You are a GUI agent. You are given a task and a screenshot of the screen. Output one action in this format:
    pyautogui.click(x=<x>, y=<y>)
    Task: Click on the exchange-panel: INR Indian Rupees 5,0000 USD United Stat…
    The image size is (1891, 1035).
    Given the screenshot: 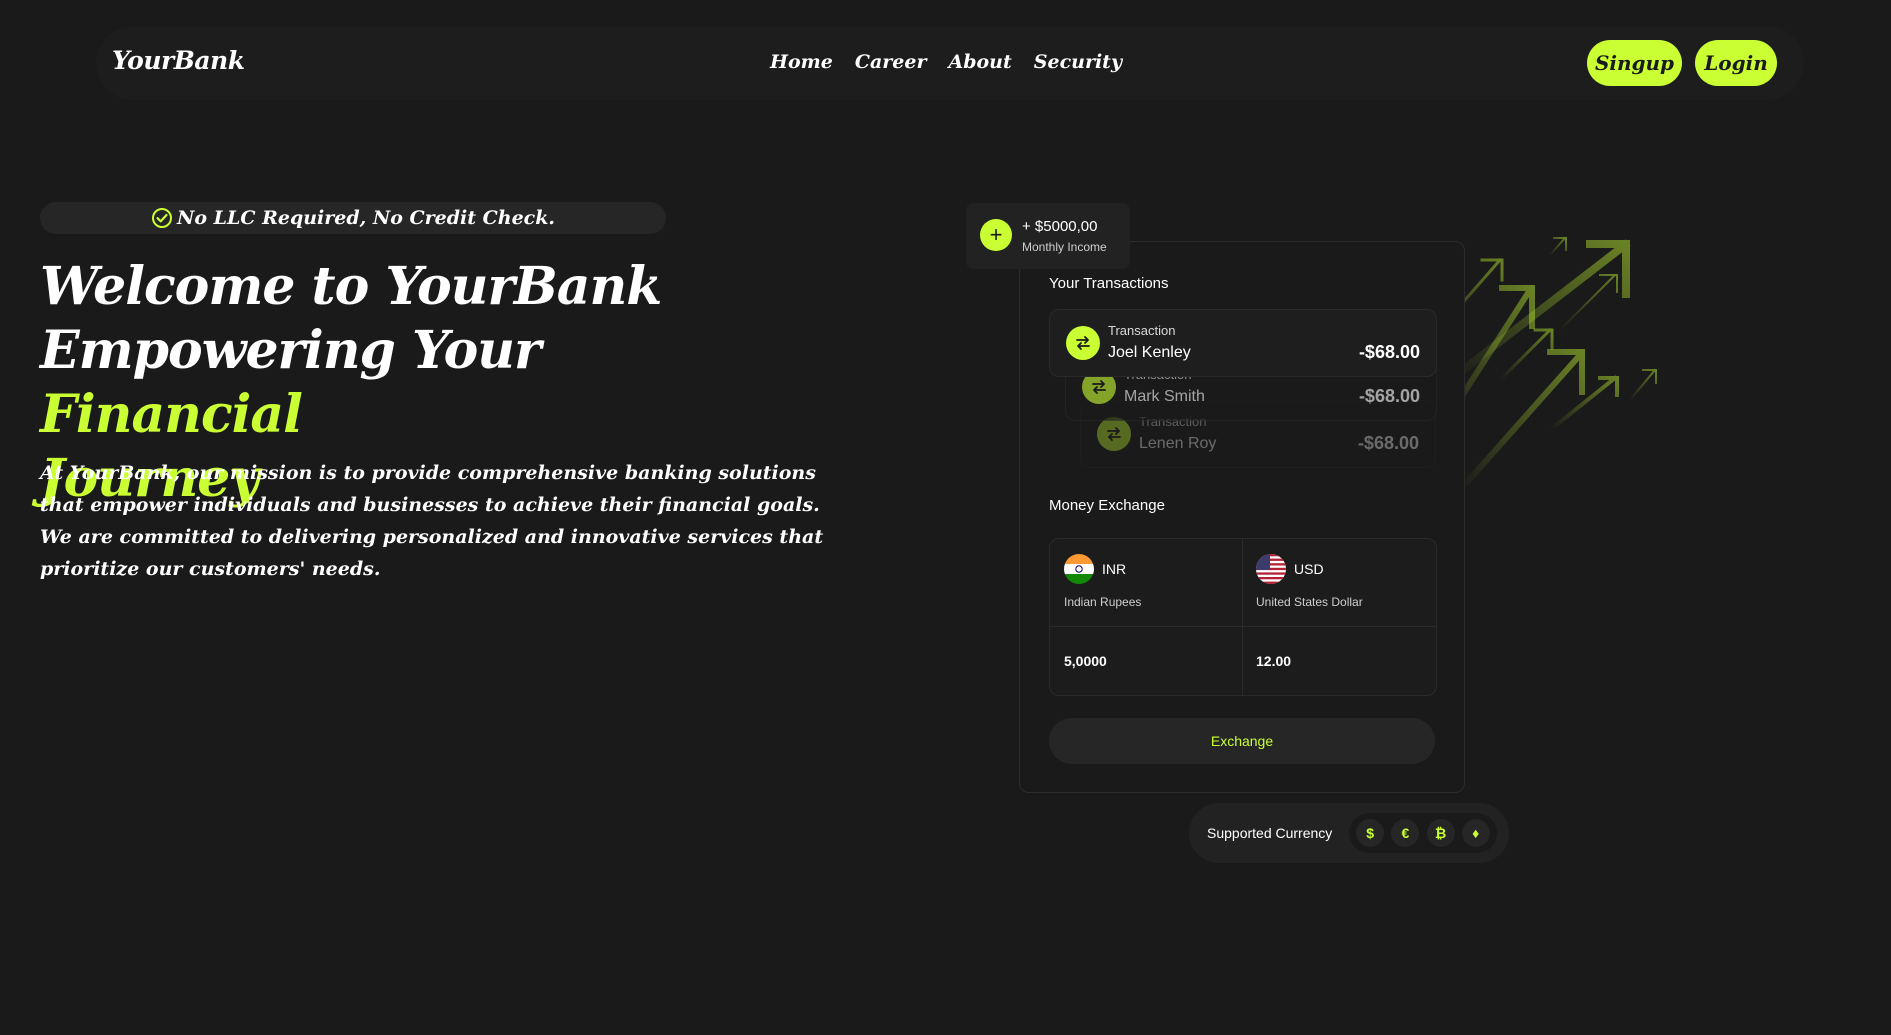 What is the action you would take?
    pyautogui.click(x=1243, y=617)
    